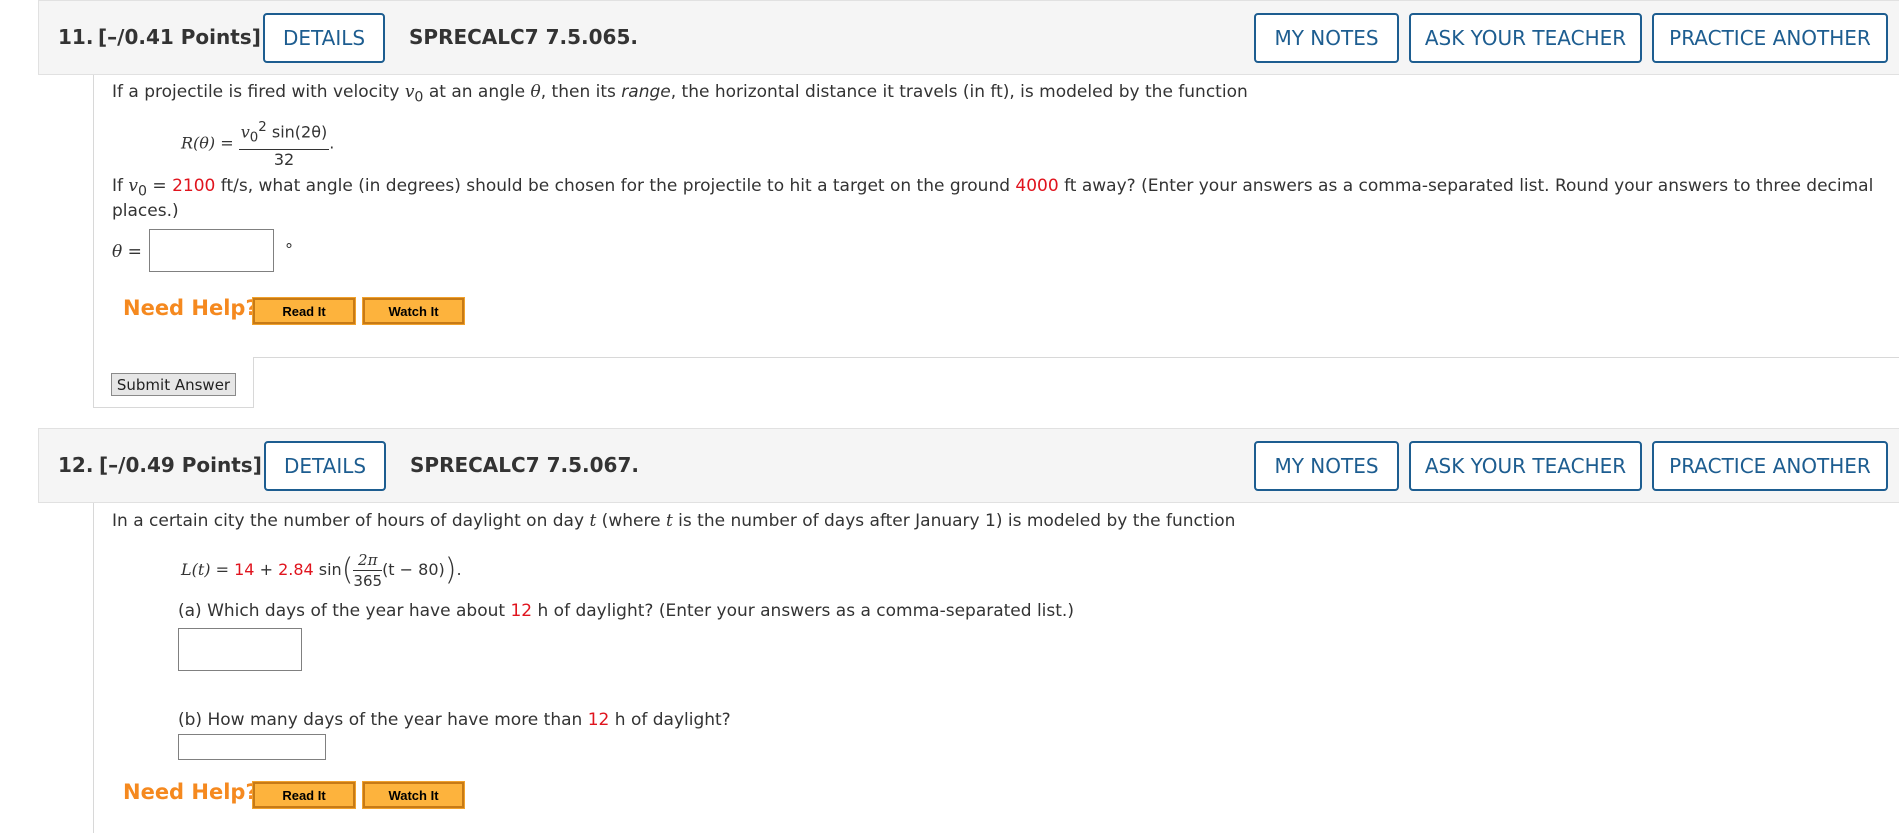 The width and height of the screenshot is (1899, 833). What do you see at coordinates (1037, 186) in the screenshot?
I see `distance-value: 4000` at bounding box center [1037, 186].